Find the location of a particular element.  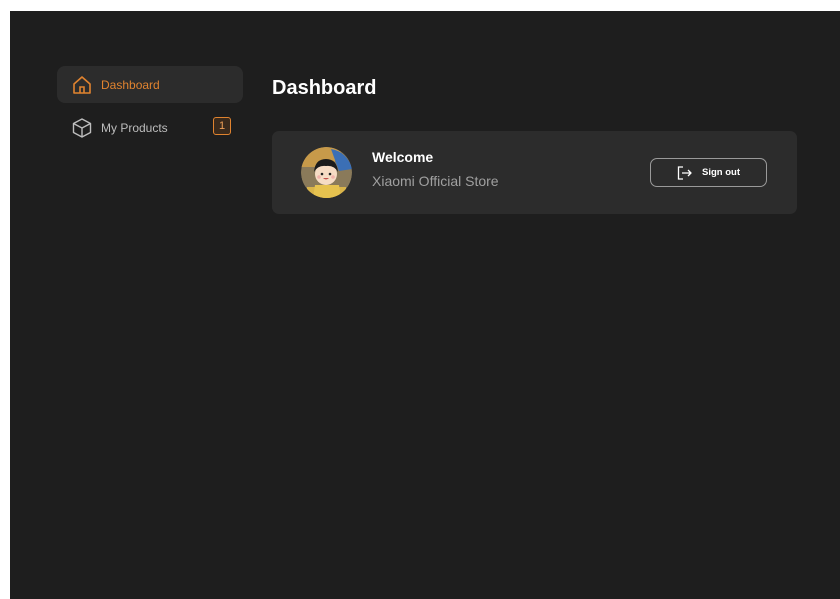

sign-out-icon is located at coordinates (685, 172).